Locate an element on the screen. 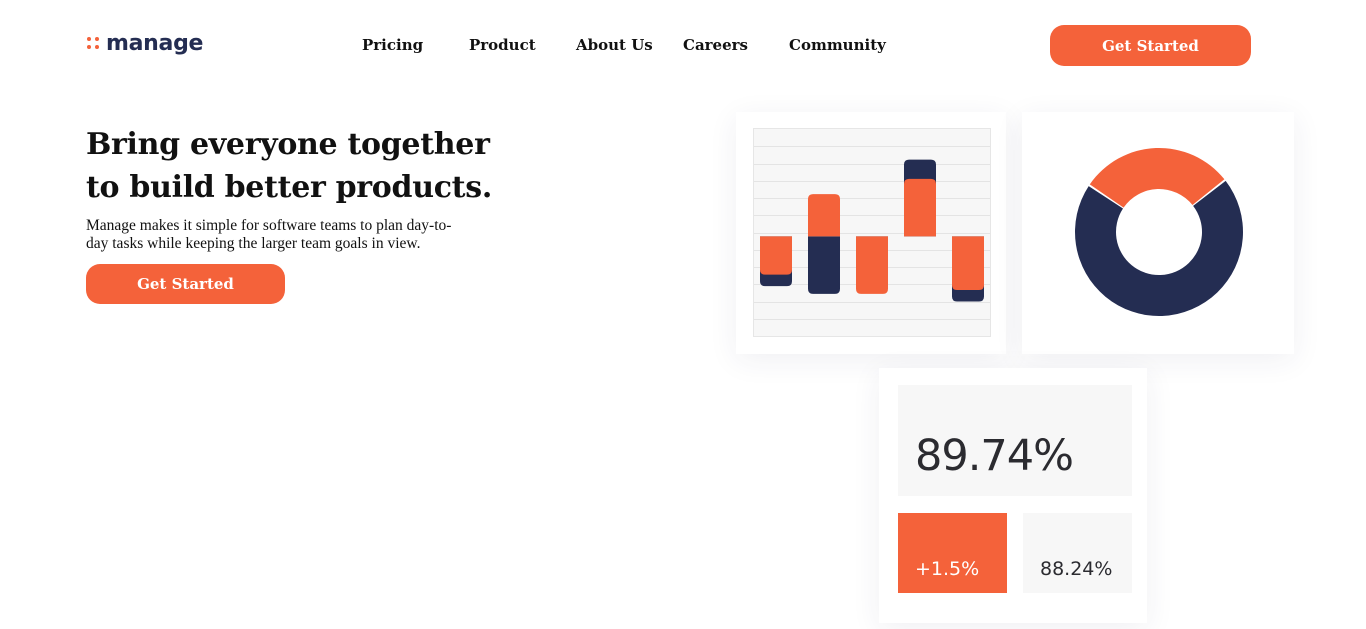  logo: manage is located at coordinates (145, 43).